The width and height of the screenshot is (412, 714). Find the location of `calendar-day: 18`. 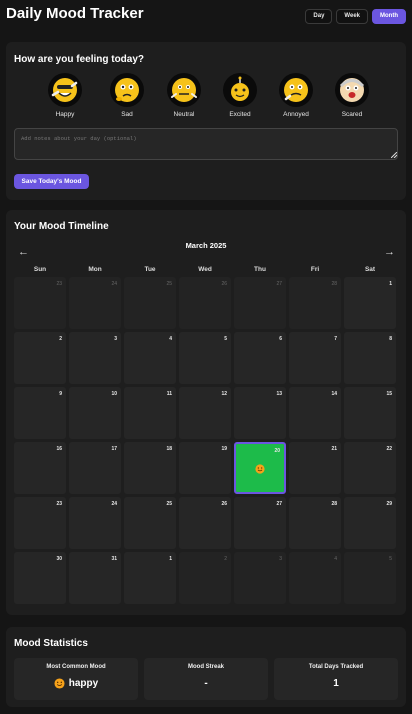

calendar-day: 18 is located at coordinates (150, 468).